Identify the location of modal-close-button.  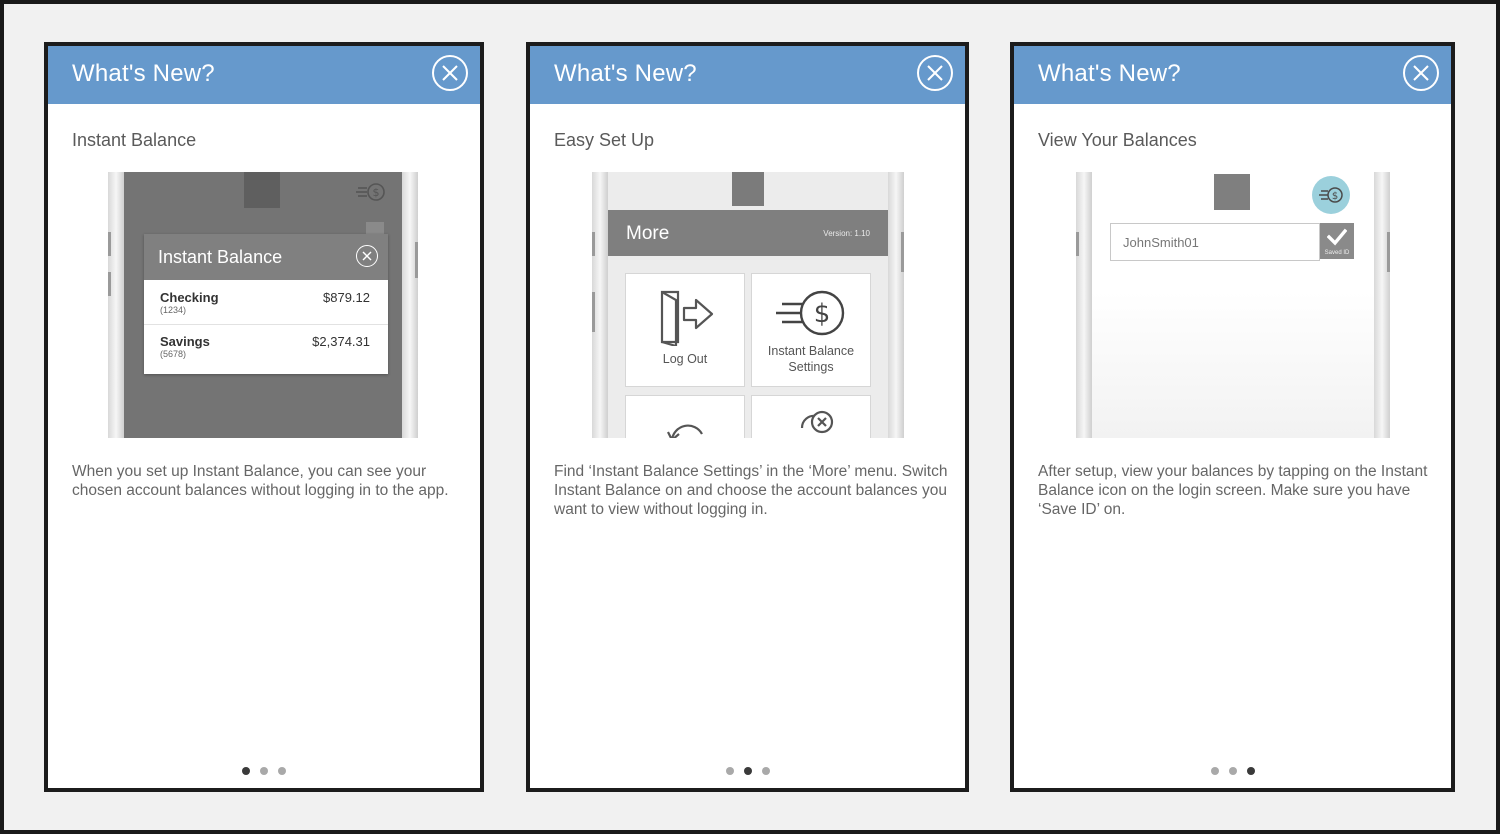
(367, 256).